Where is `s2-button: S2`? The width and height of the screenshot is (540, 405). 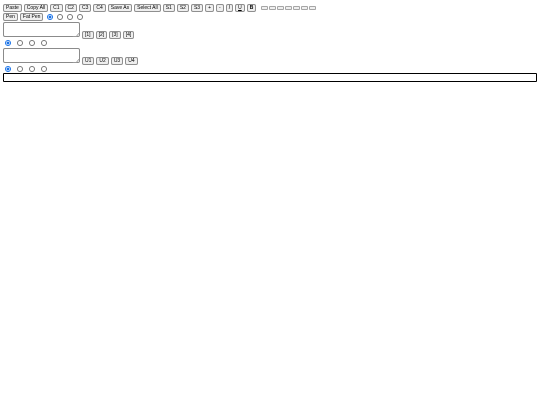
s2-button: S2 is located at coordinates (182, 8).